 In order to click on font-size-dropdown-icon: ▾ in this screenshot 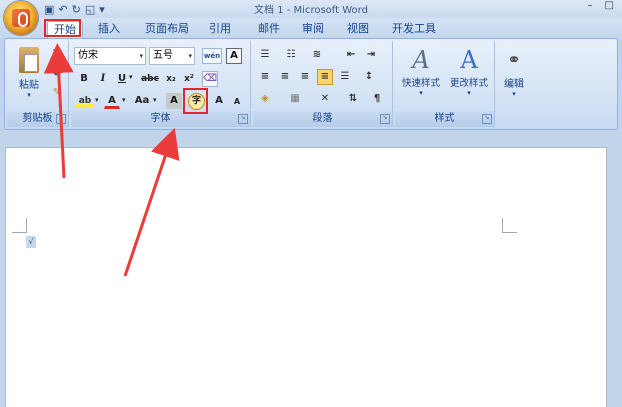, I will do `click(190, 56)`.